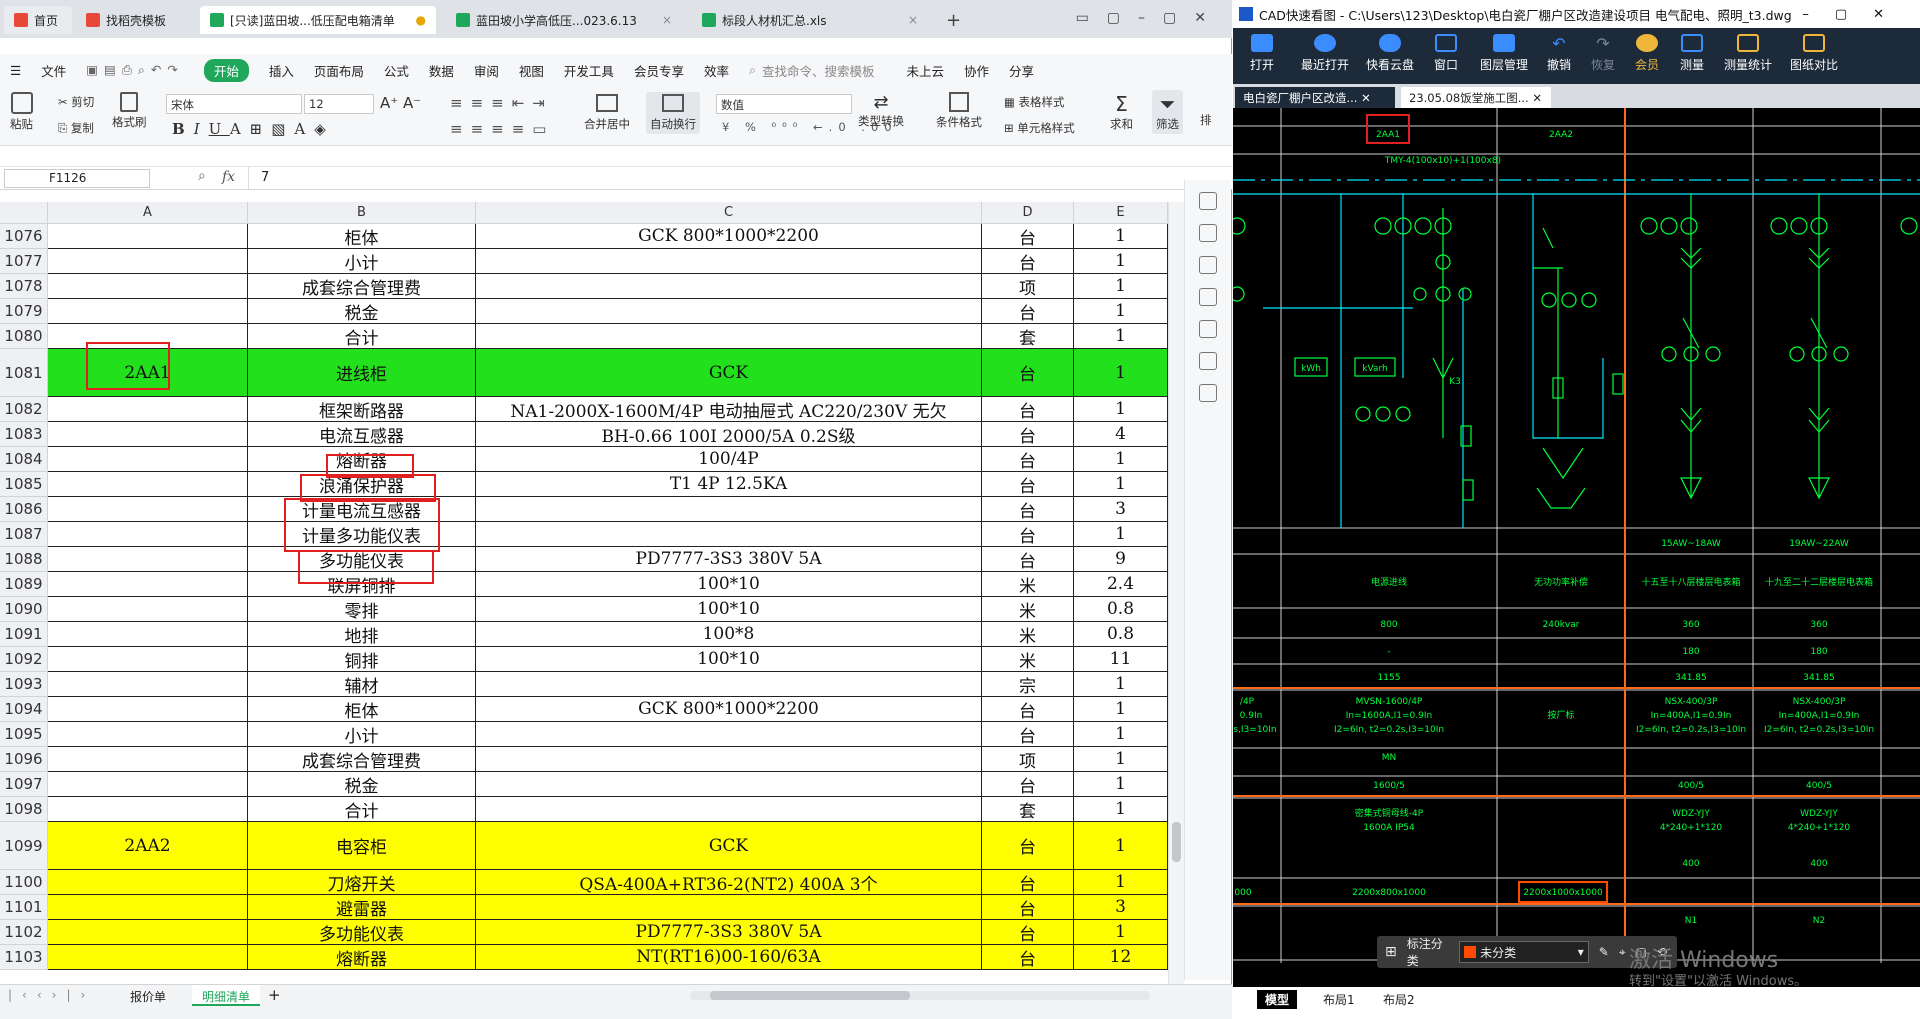 This screenshot has height=1019, width=1920. Describe the element at coordinates (362, 336) in the screenshot. I see `cell-b: 合计` at that location.